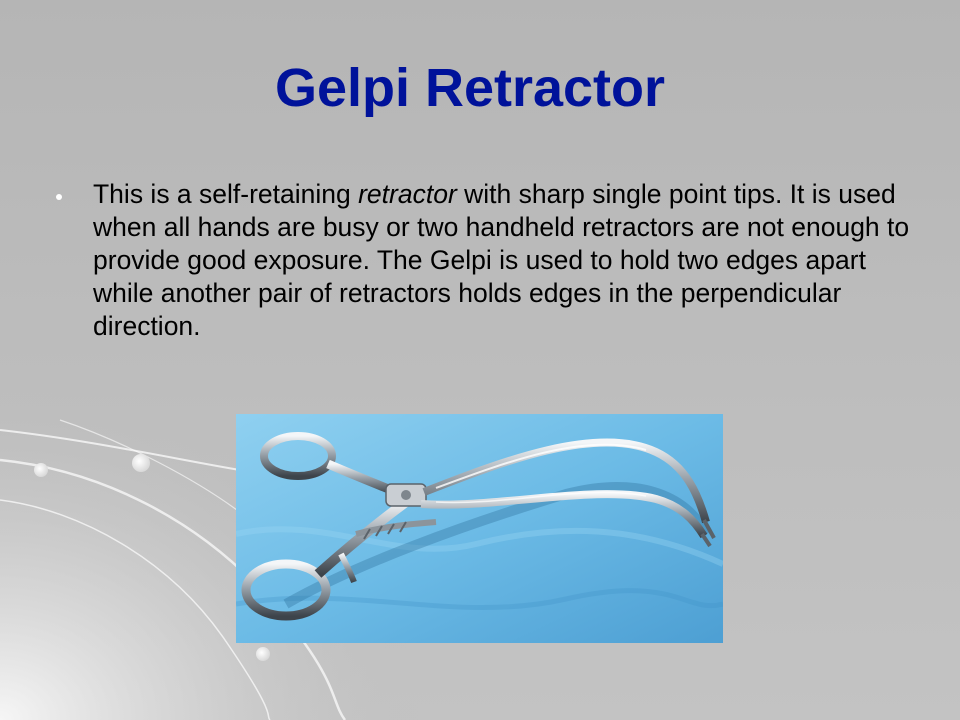  Describe the element at coordinates (59, 197) in the screenshot. I see `bullet-dot-icon` at that location.